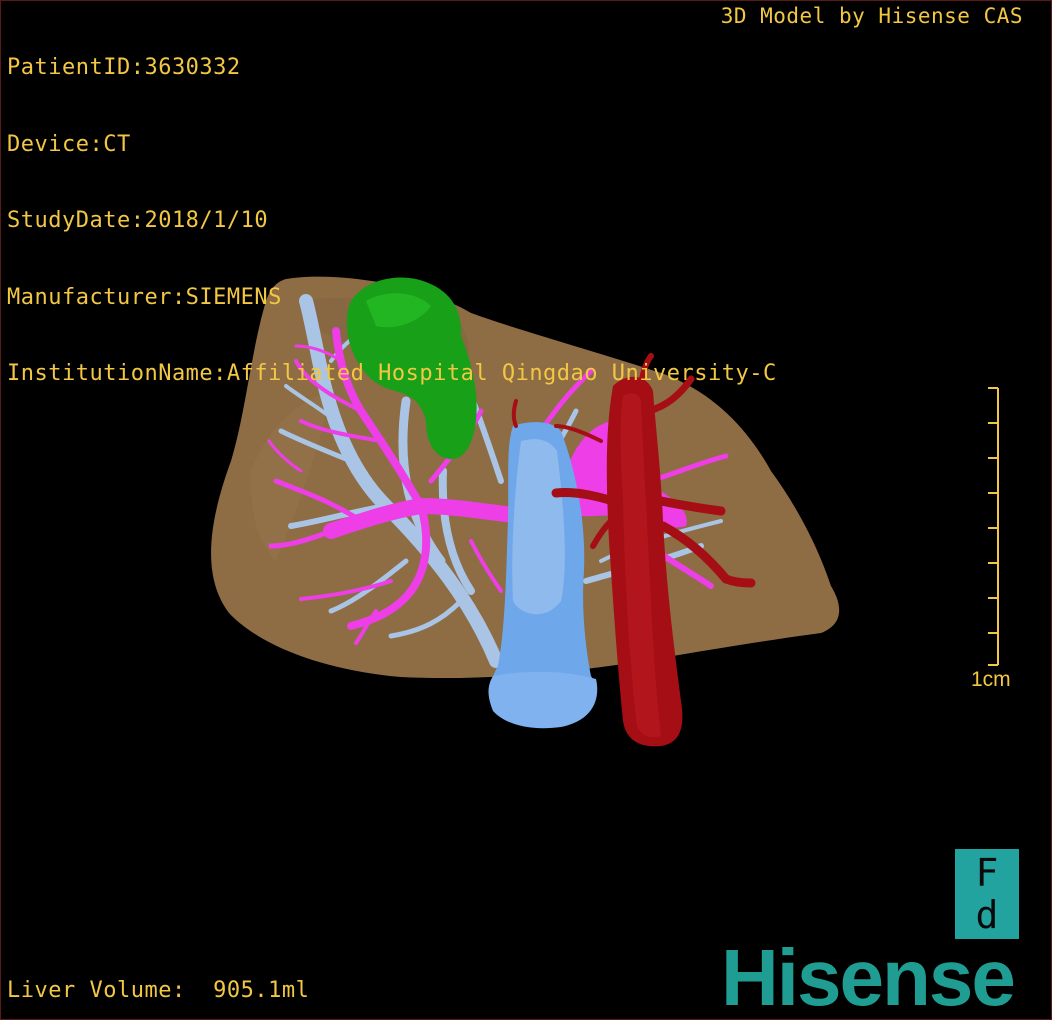 This screenshot has height=1020, width=1052. What do you see at coordinates (993, 526) in the screenshot?
I see `scale-bar` at bounding box center [993, 526].